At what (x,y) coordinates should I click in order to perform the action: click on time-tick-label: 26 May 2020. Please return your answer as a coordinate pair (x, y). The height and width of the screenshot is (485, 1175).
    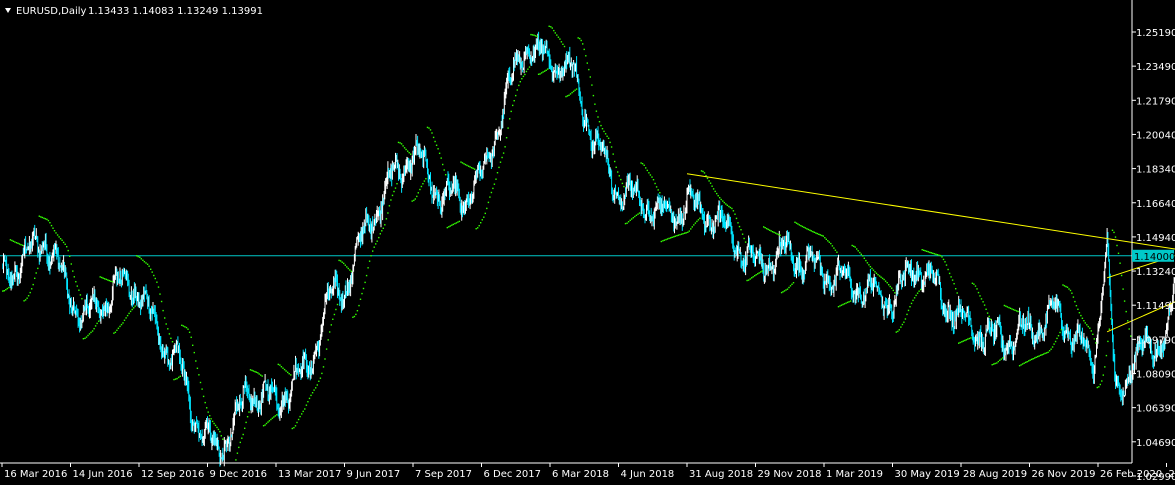
    Looking at the image, I should click on (1172, 474).